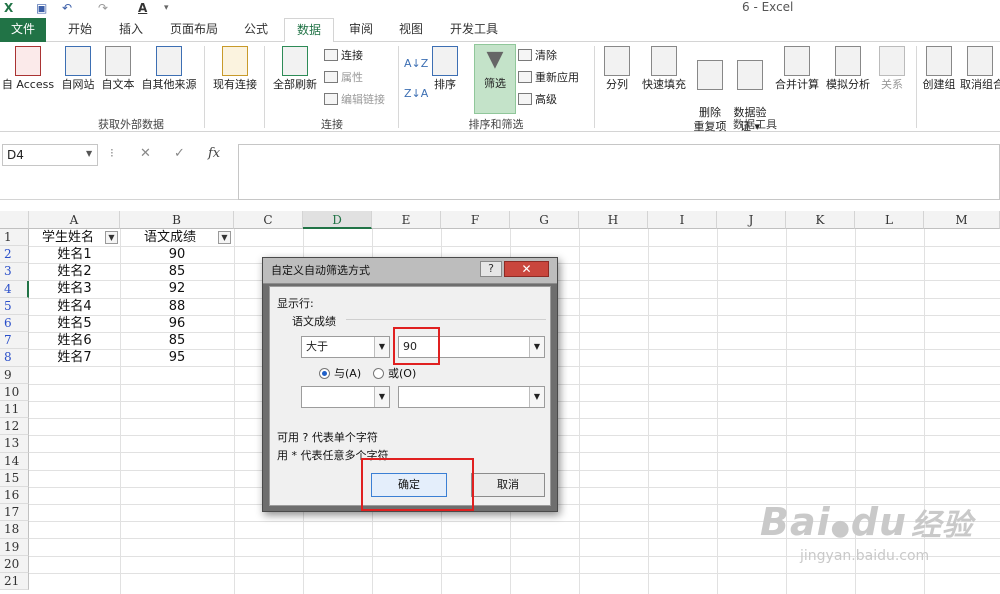 Image resolution: width=1000 pixels, height=594 pixels. I want to click on ungroup-button: 取消组合, so click(980, 69).